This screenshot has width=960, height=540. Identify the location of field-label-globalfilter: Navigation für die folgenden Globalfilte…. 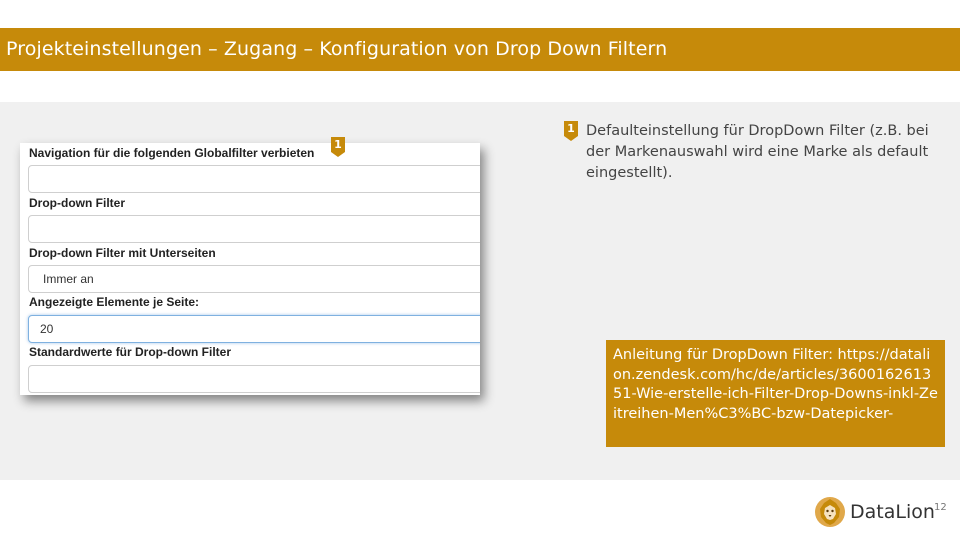
(172, 153).